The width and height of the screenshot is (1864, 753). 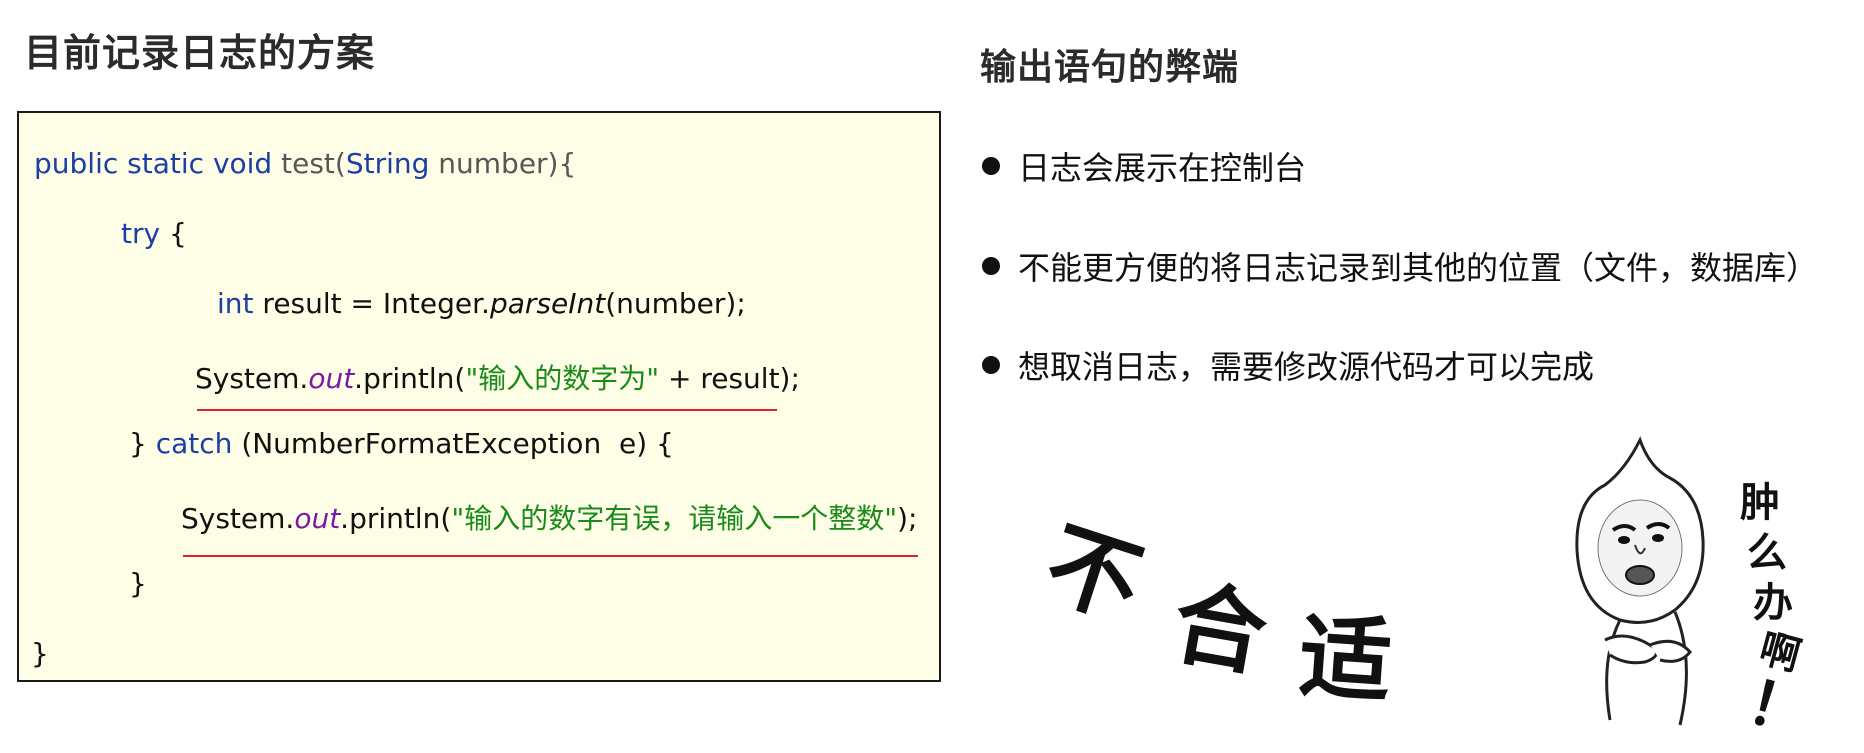 I want to click on code-line-4: System.out.println("输入的数字为" + result);, so click(x=497, y=377).